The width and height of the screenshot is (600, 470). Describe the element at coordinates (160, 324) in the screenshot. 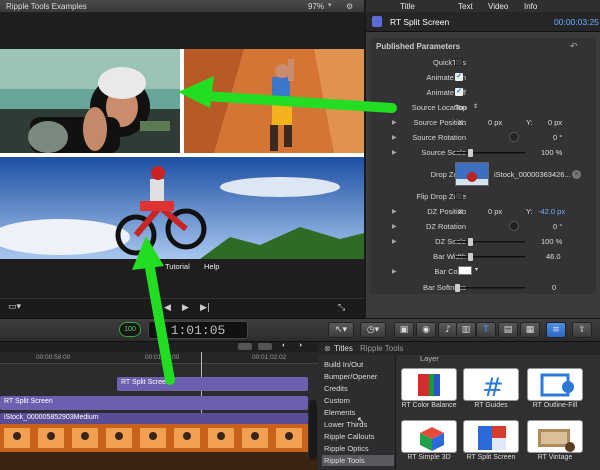

I see `arrow-to-bottom-image` at that location.